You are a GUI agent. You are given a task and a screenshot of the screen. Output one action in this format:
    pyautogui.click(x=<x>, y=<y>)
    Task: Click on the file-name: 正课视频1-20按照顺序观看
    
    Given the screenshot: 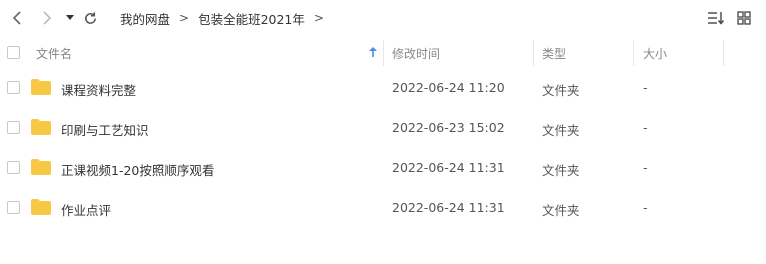 What is the action you would take?
    pyautogui.click(x=137, y=169)
    